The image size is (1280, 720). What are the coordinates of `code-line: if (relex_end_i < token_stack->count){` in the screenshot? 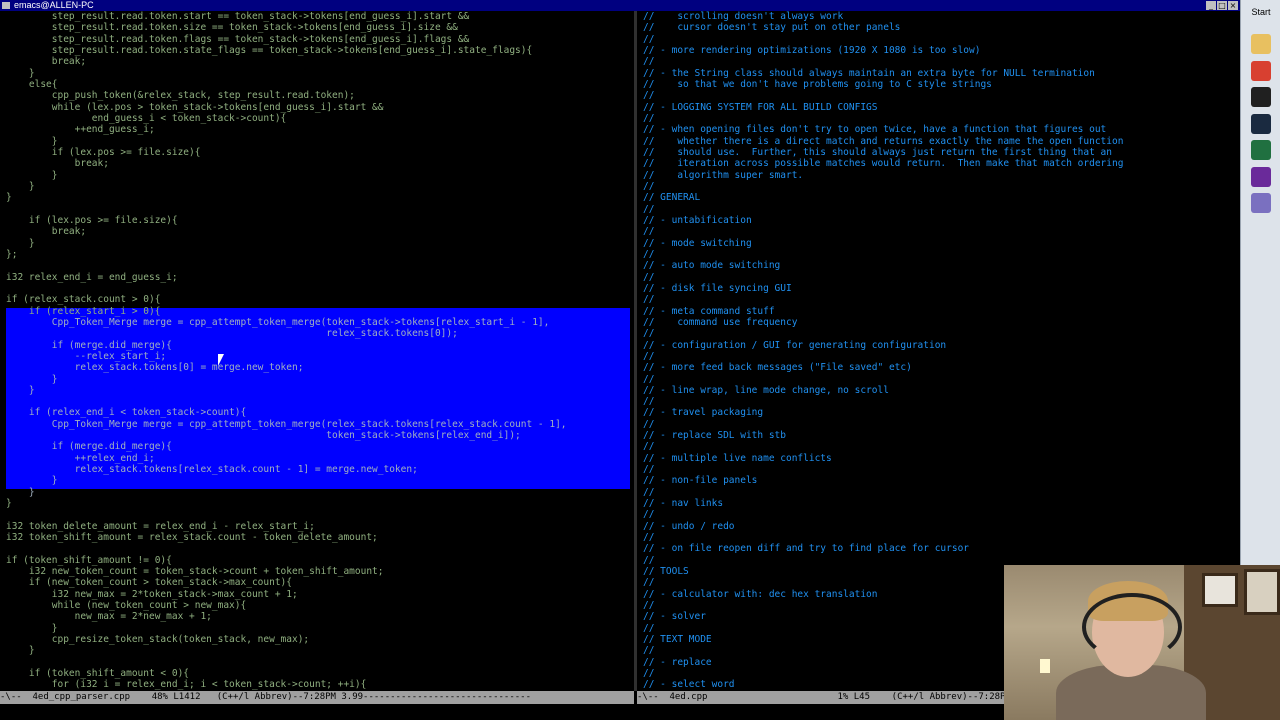 It's located at (320, 412).